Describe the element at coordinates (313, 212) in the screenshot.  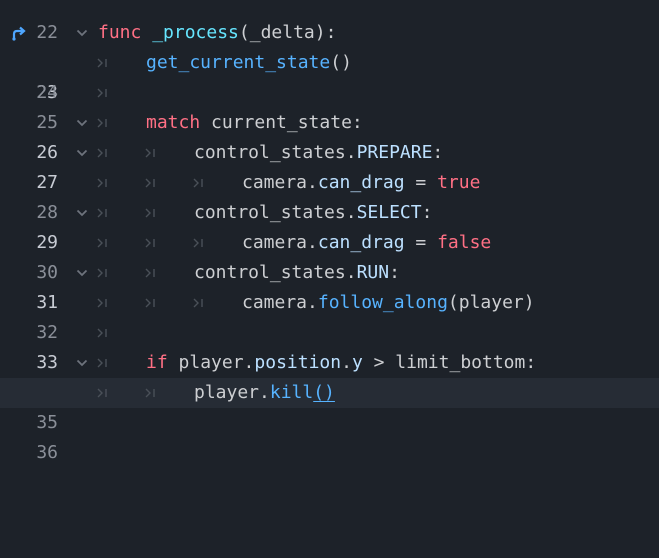
I see `code-text: control_states.SELECT:` at that location.